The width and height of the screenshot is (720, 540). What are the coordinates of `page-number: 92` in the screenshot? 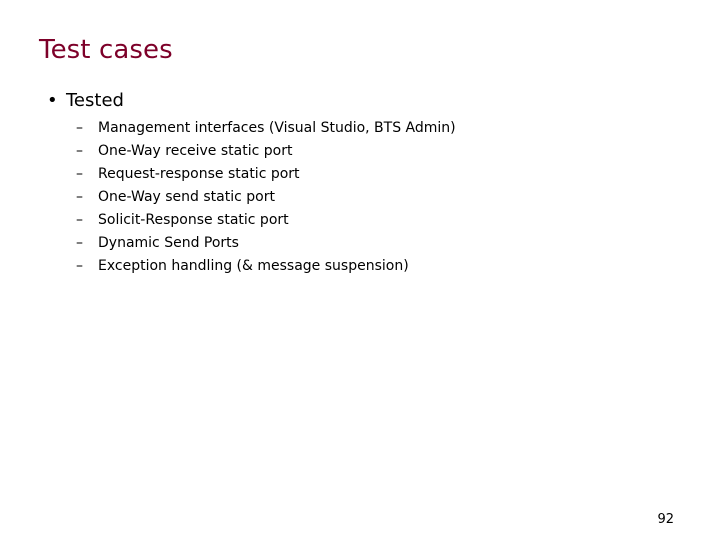 It's located at (665, 519).